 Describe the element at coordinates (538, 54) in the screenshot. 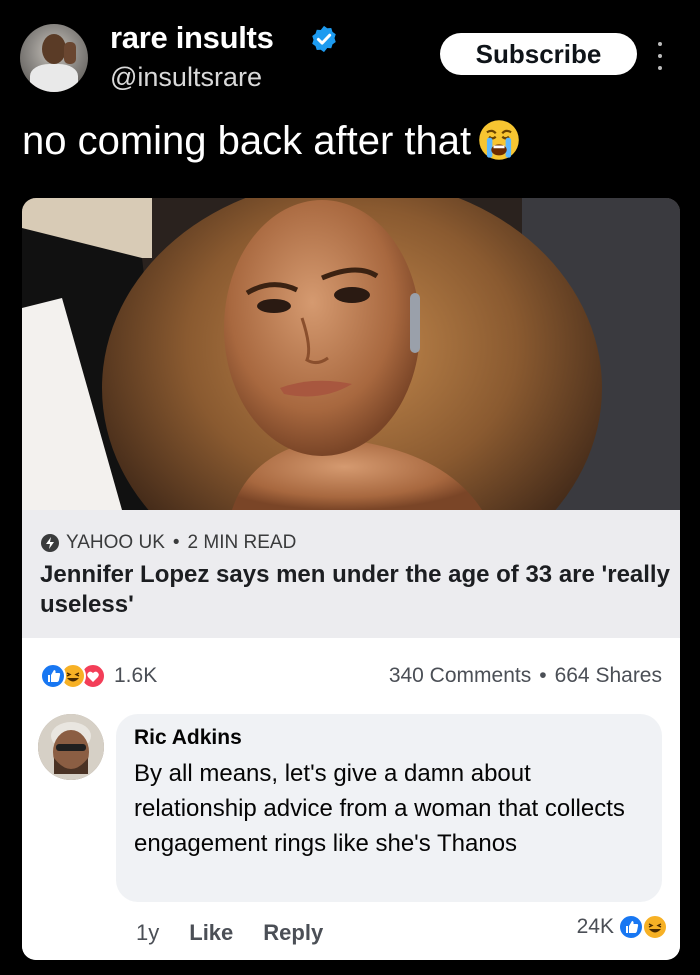

I see `subscribe-button: Subscribe` at that location.